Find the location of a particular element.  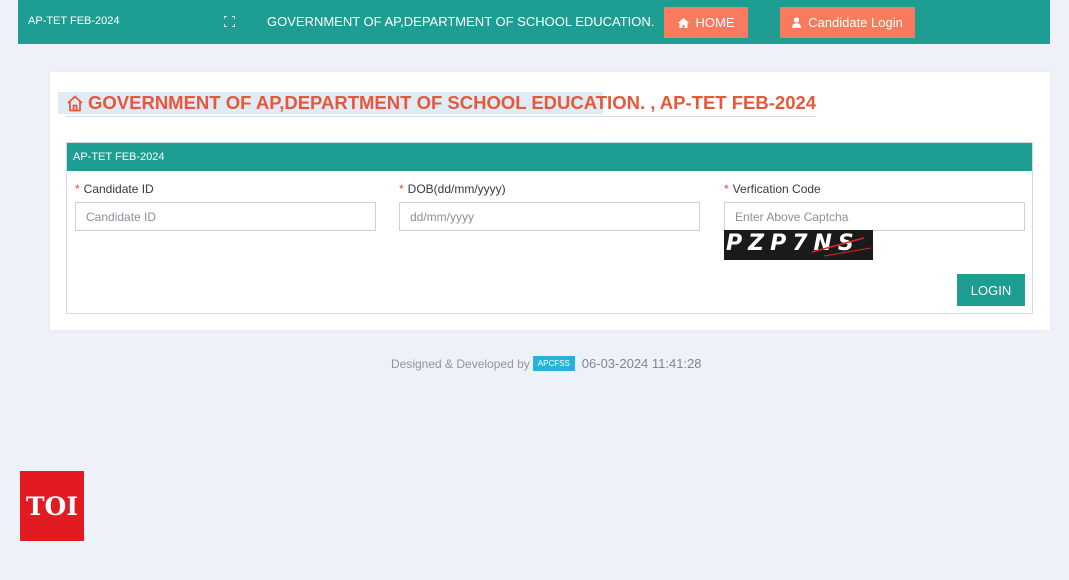

toi-logo: TOI is located at coordinates (52, 506).